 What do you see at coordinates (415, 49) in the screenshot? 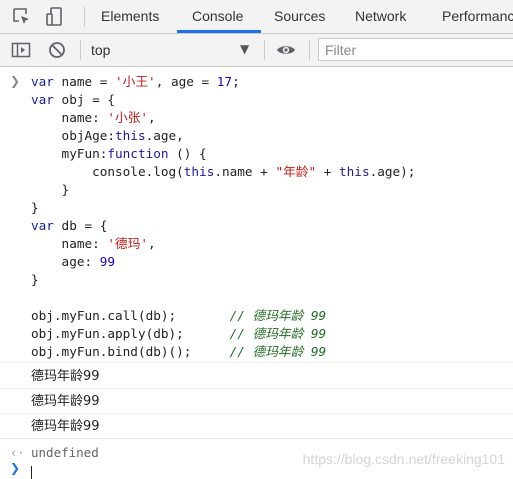
I see `filter-input` at bounding box center [415, 49].